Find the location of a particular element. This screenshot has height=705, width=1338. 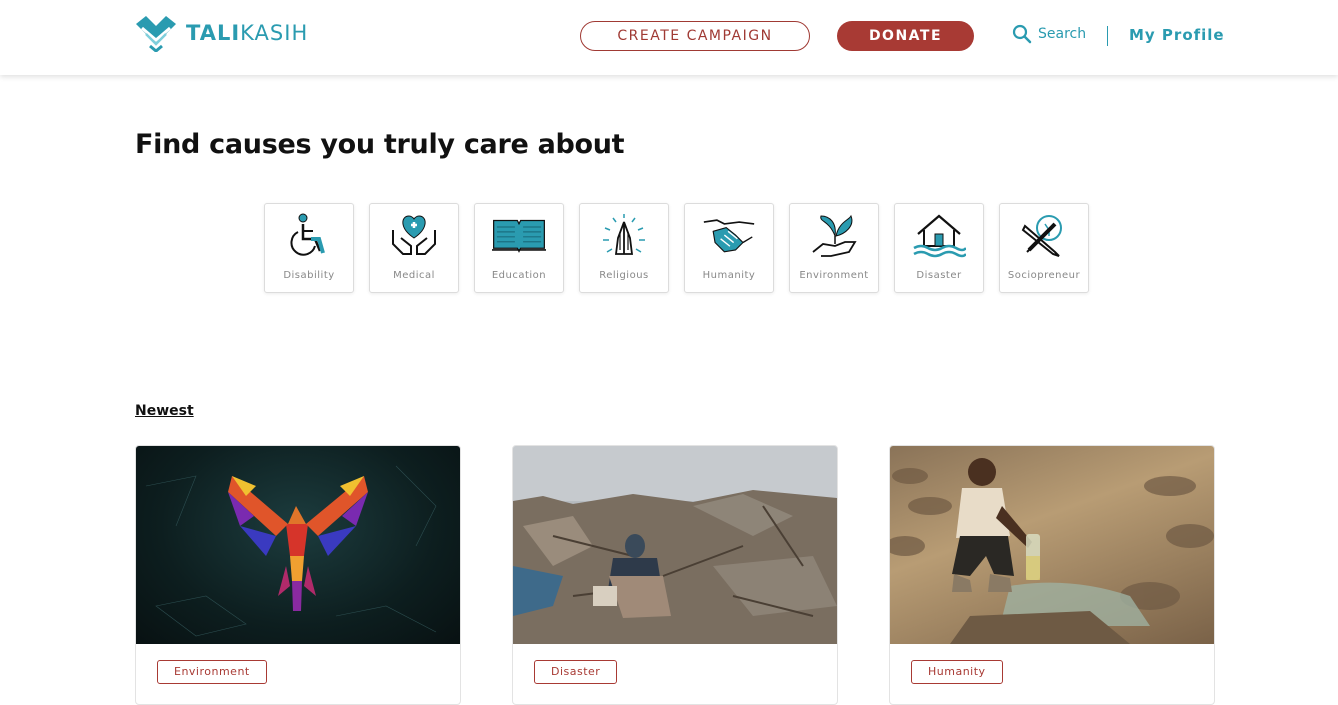

page-title: Find causes you truly care about is located at coordinates (380, 144).